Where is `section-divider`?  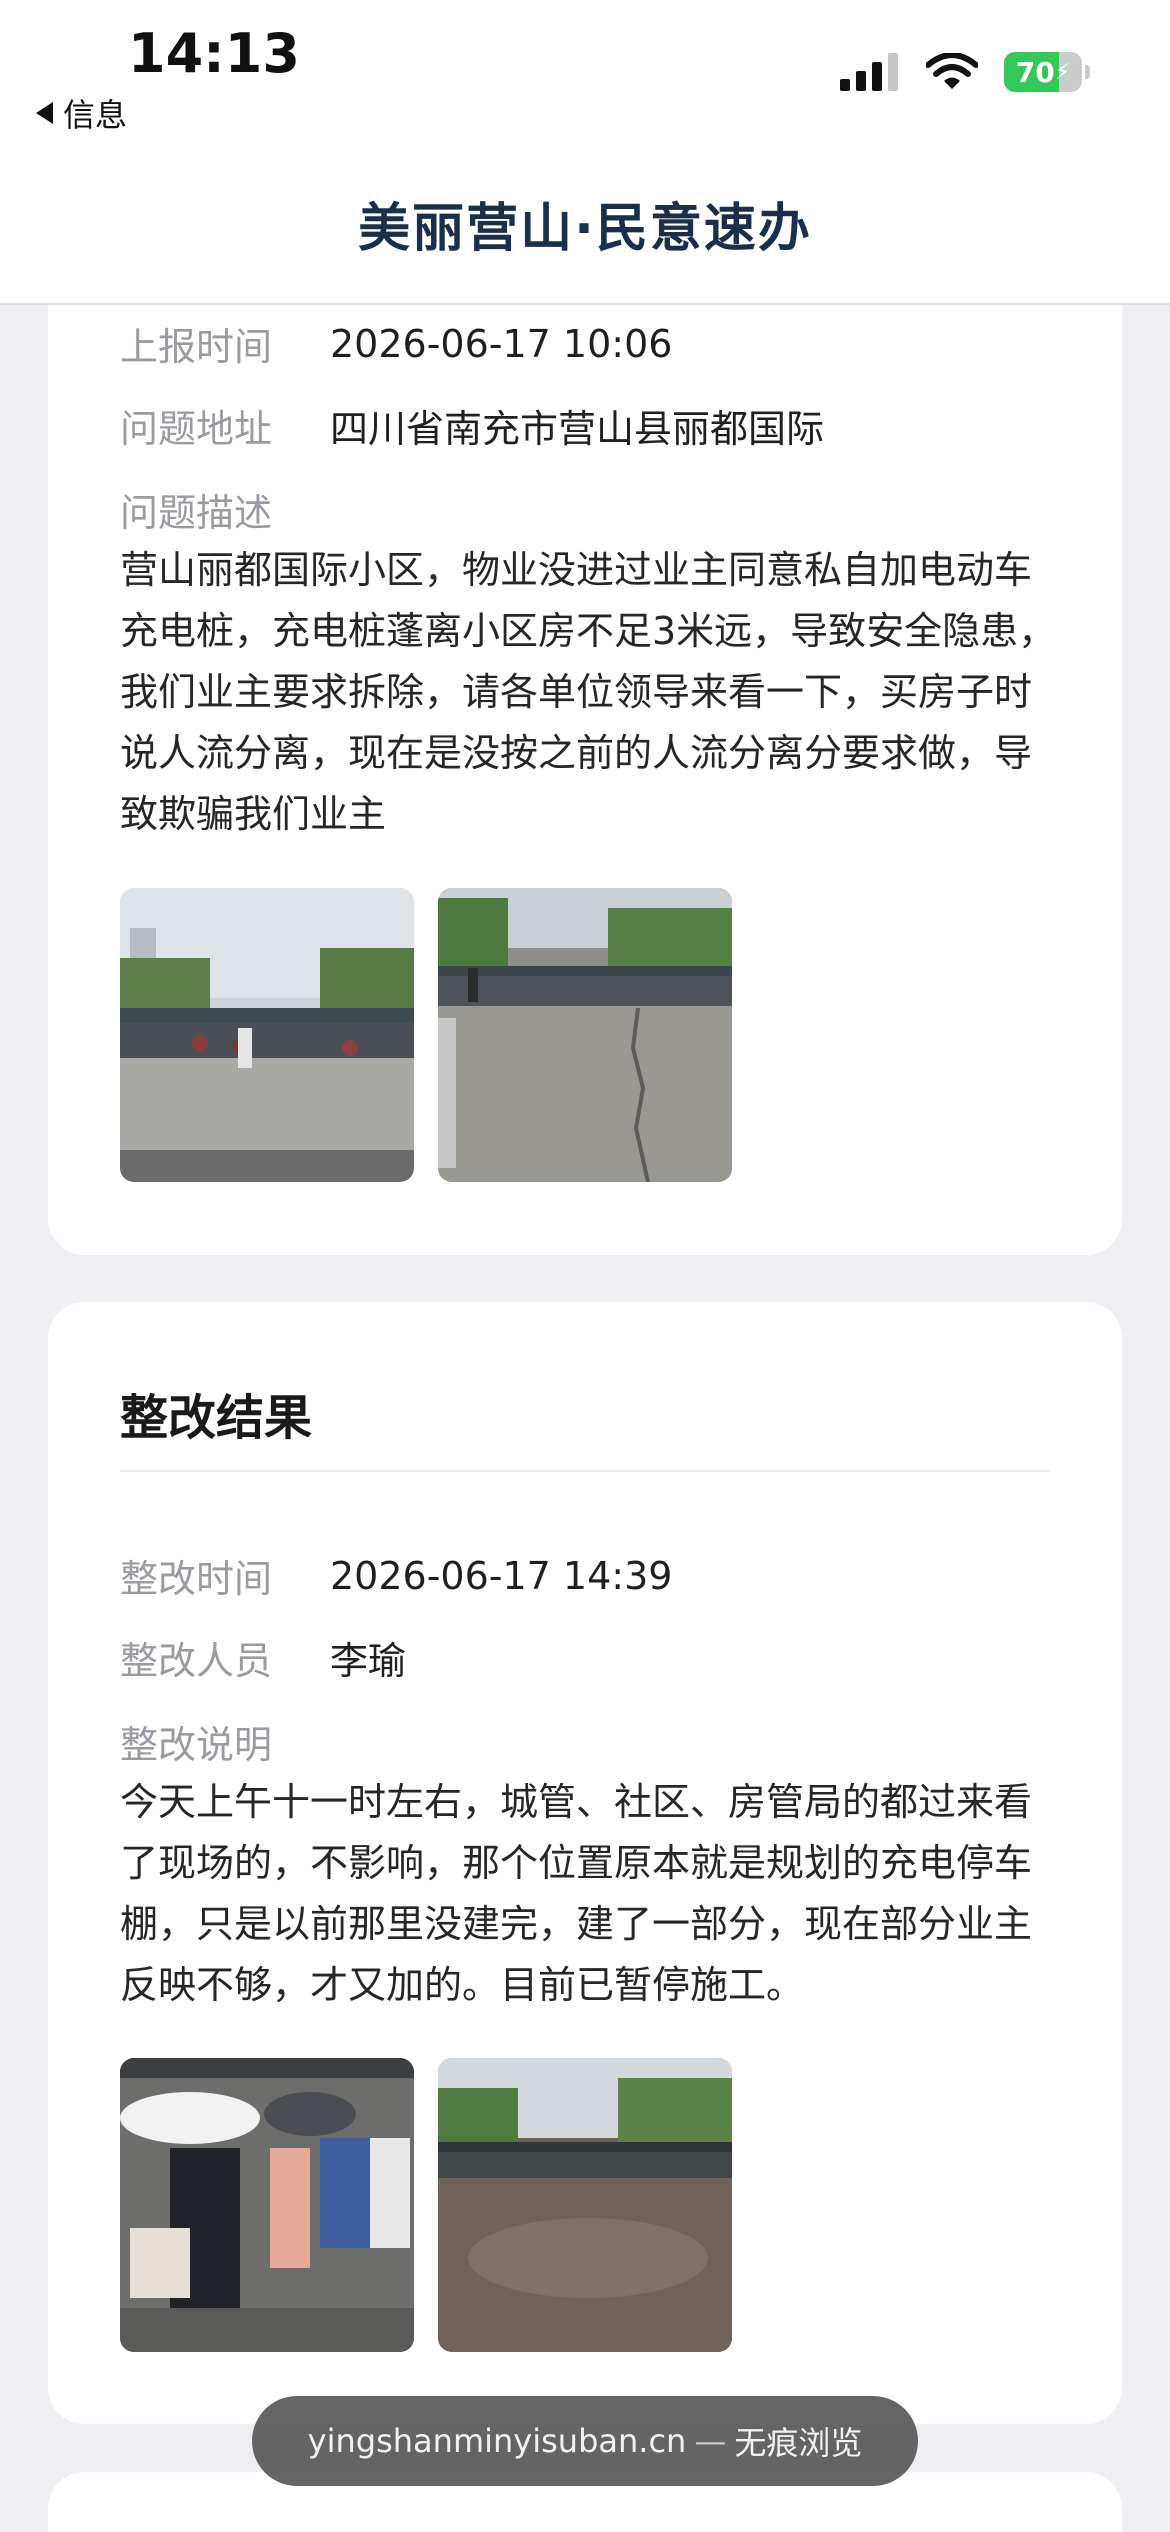 section-divider is located at coordinates (585, 1471).